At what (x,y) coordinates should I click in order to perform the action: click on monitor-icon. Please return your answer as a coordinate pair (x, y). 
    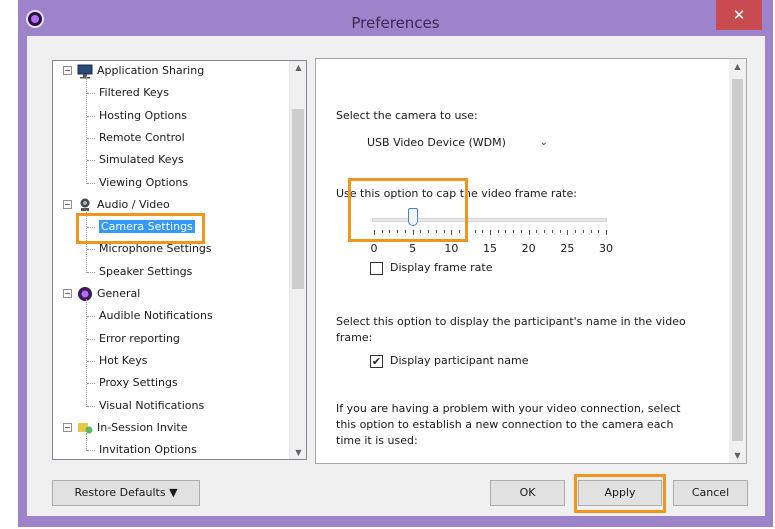
    Looking at the image, I should click on (85, 71).